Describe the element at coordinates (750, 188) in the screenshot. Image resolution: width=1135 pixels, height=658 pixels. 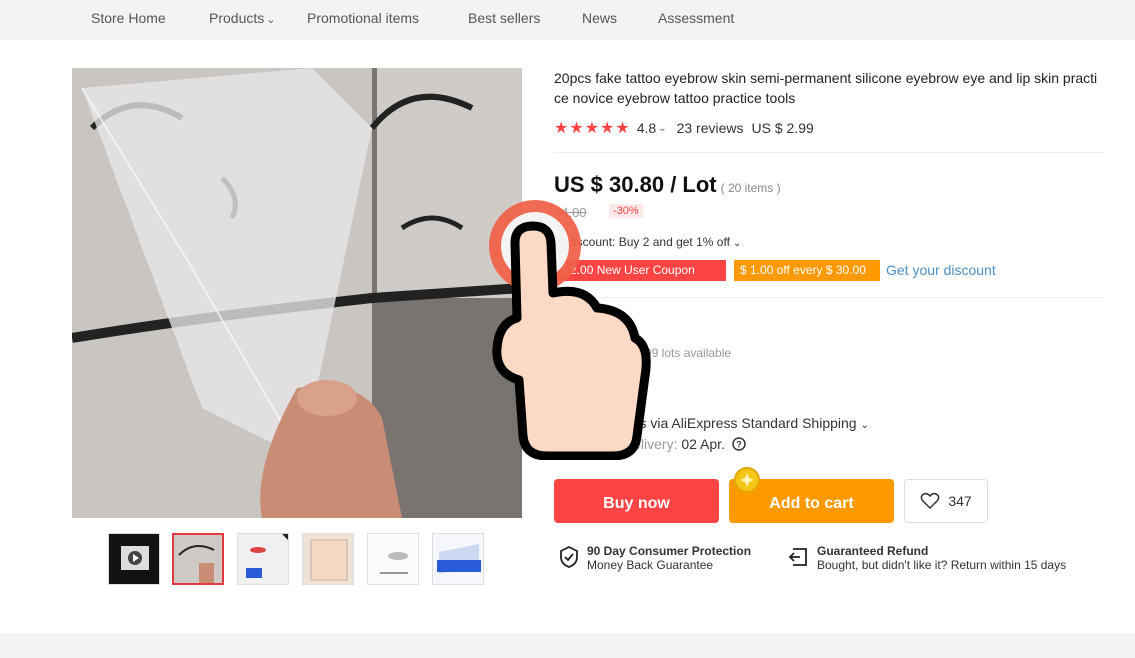
I see `unit-note: ( 20 items )` at that location.